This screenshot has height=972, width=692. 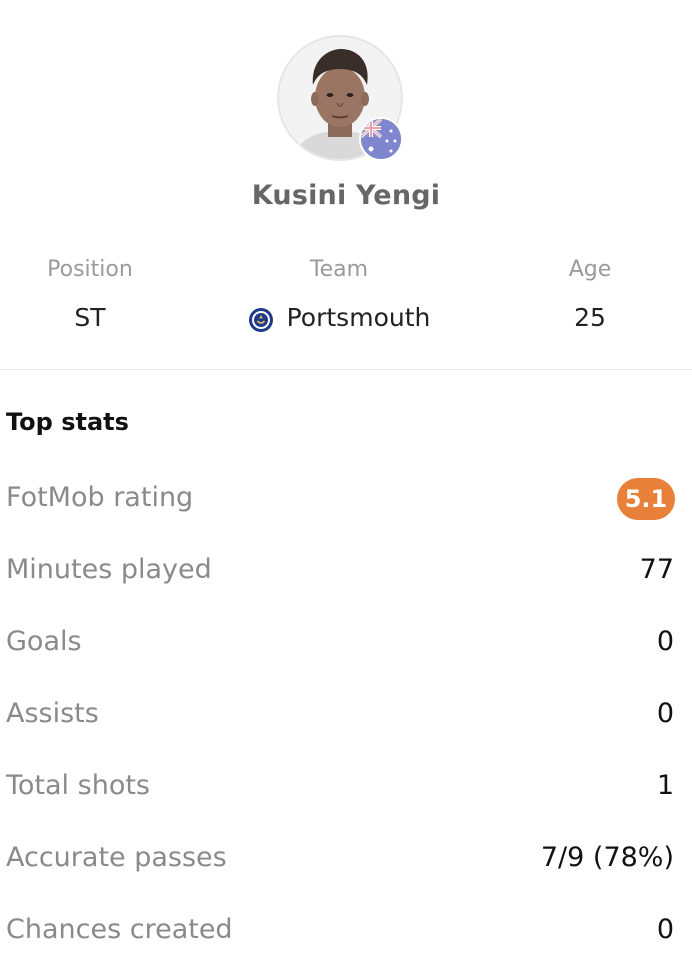 I want to click on team-value-row: Portsmouth, so click(x=339, y=318).